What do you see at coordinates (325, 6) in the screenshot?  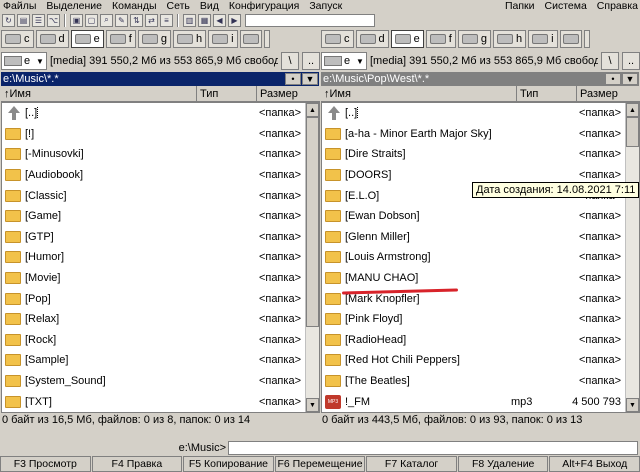 I see `menu-item: Запуск` at bounding box center [325, 6].